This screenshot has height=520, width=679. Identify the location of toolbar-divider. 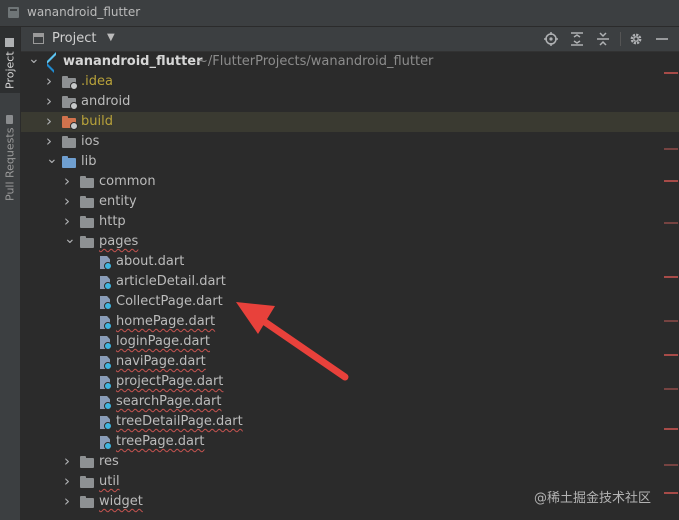
(620, 39).